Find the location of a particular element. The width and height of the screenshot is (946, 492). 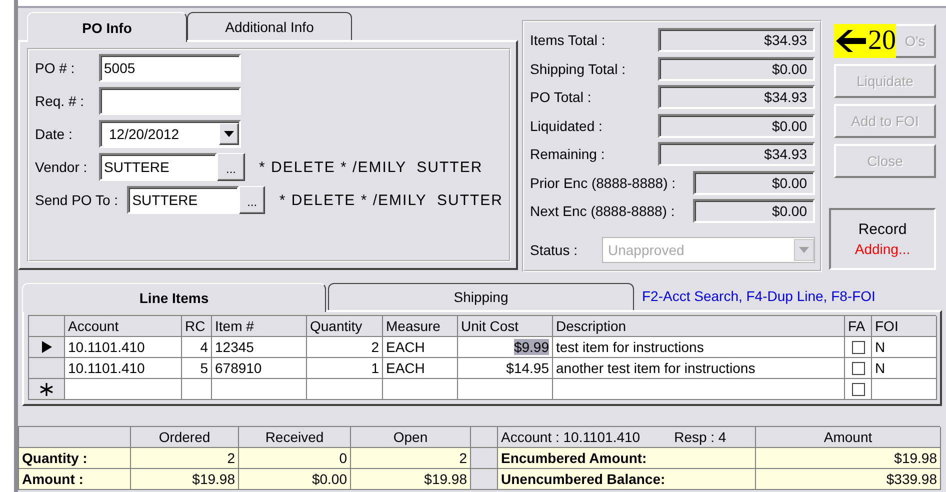

table-cell: $14.95 is located at coordinates (505, 368).